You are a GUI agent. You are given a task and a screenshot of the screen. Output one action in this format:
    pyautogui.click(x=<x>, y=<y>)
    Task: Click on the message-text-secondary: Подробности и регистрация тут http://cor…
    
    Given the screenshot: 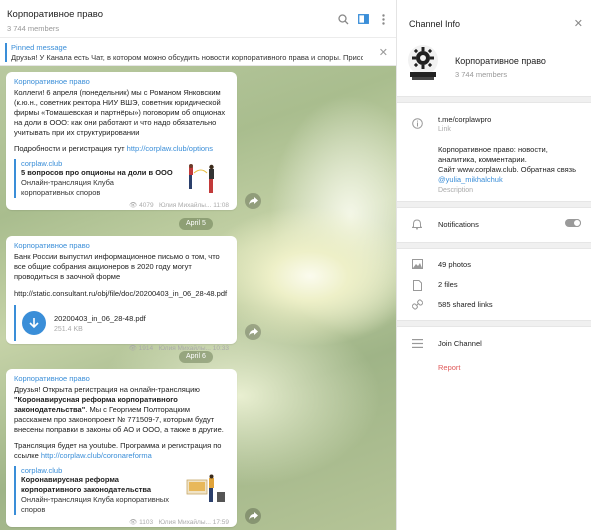 What is the action you would take?
    pyautogui.click(x=121, y=149)
    